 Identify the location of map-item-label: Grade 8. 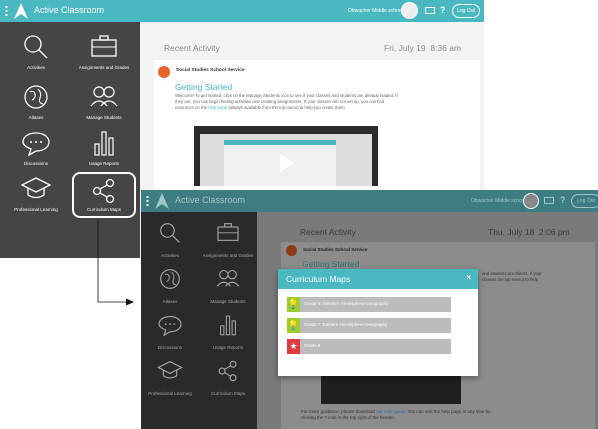
(312, 345).